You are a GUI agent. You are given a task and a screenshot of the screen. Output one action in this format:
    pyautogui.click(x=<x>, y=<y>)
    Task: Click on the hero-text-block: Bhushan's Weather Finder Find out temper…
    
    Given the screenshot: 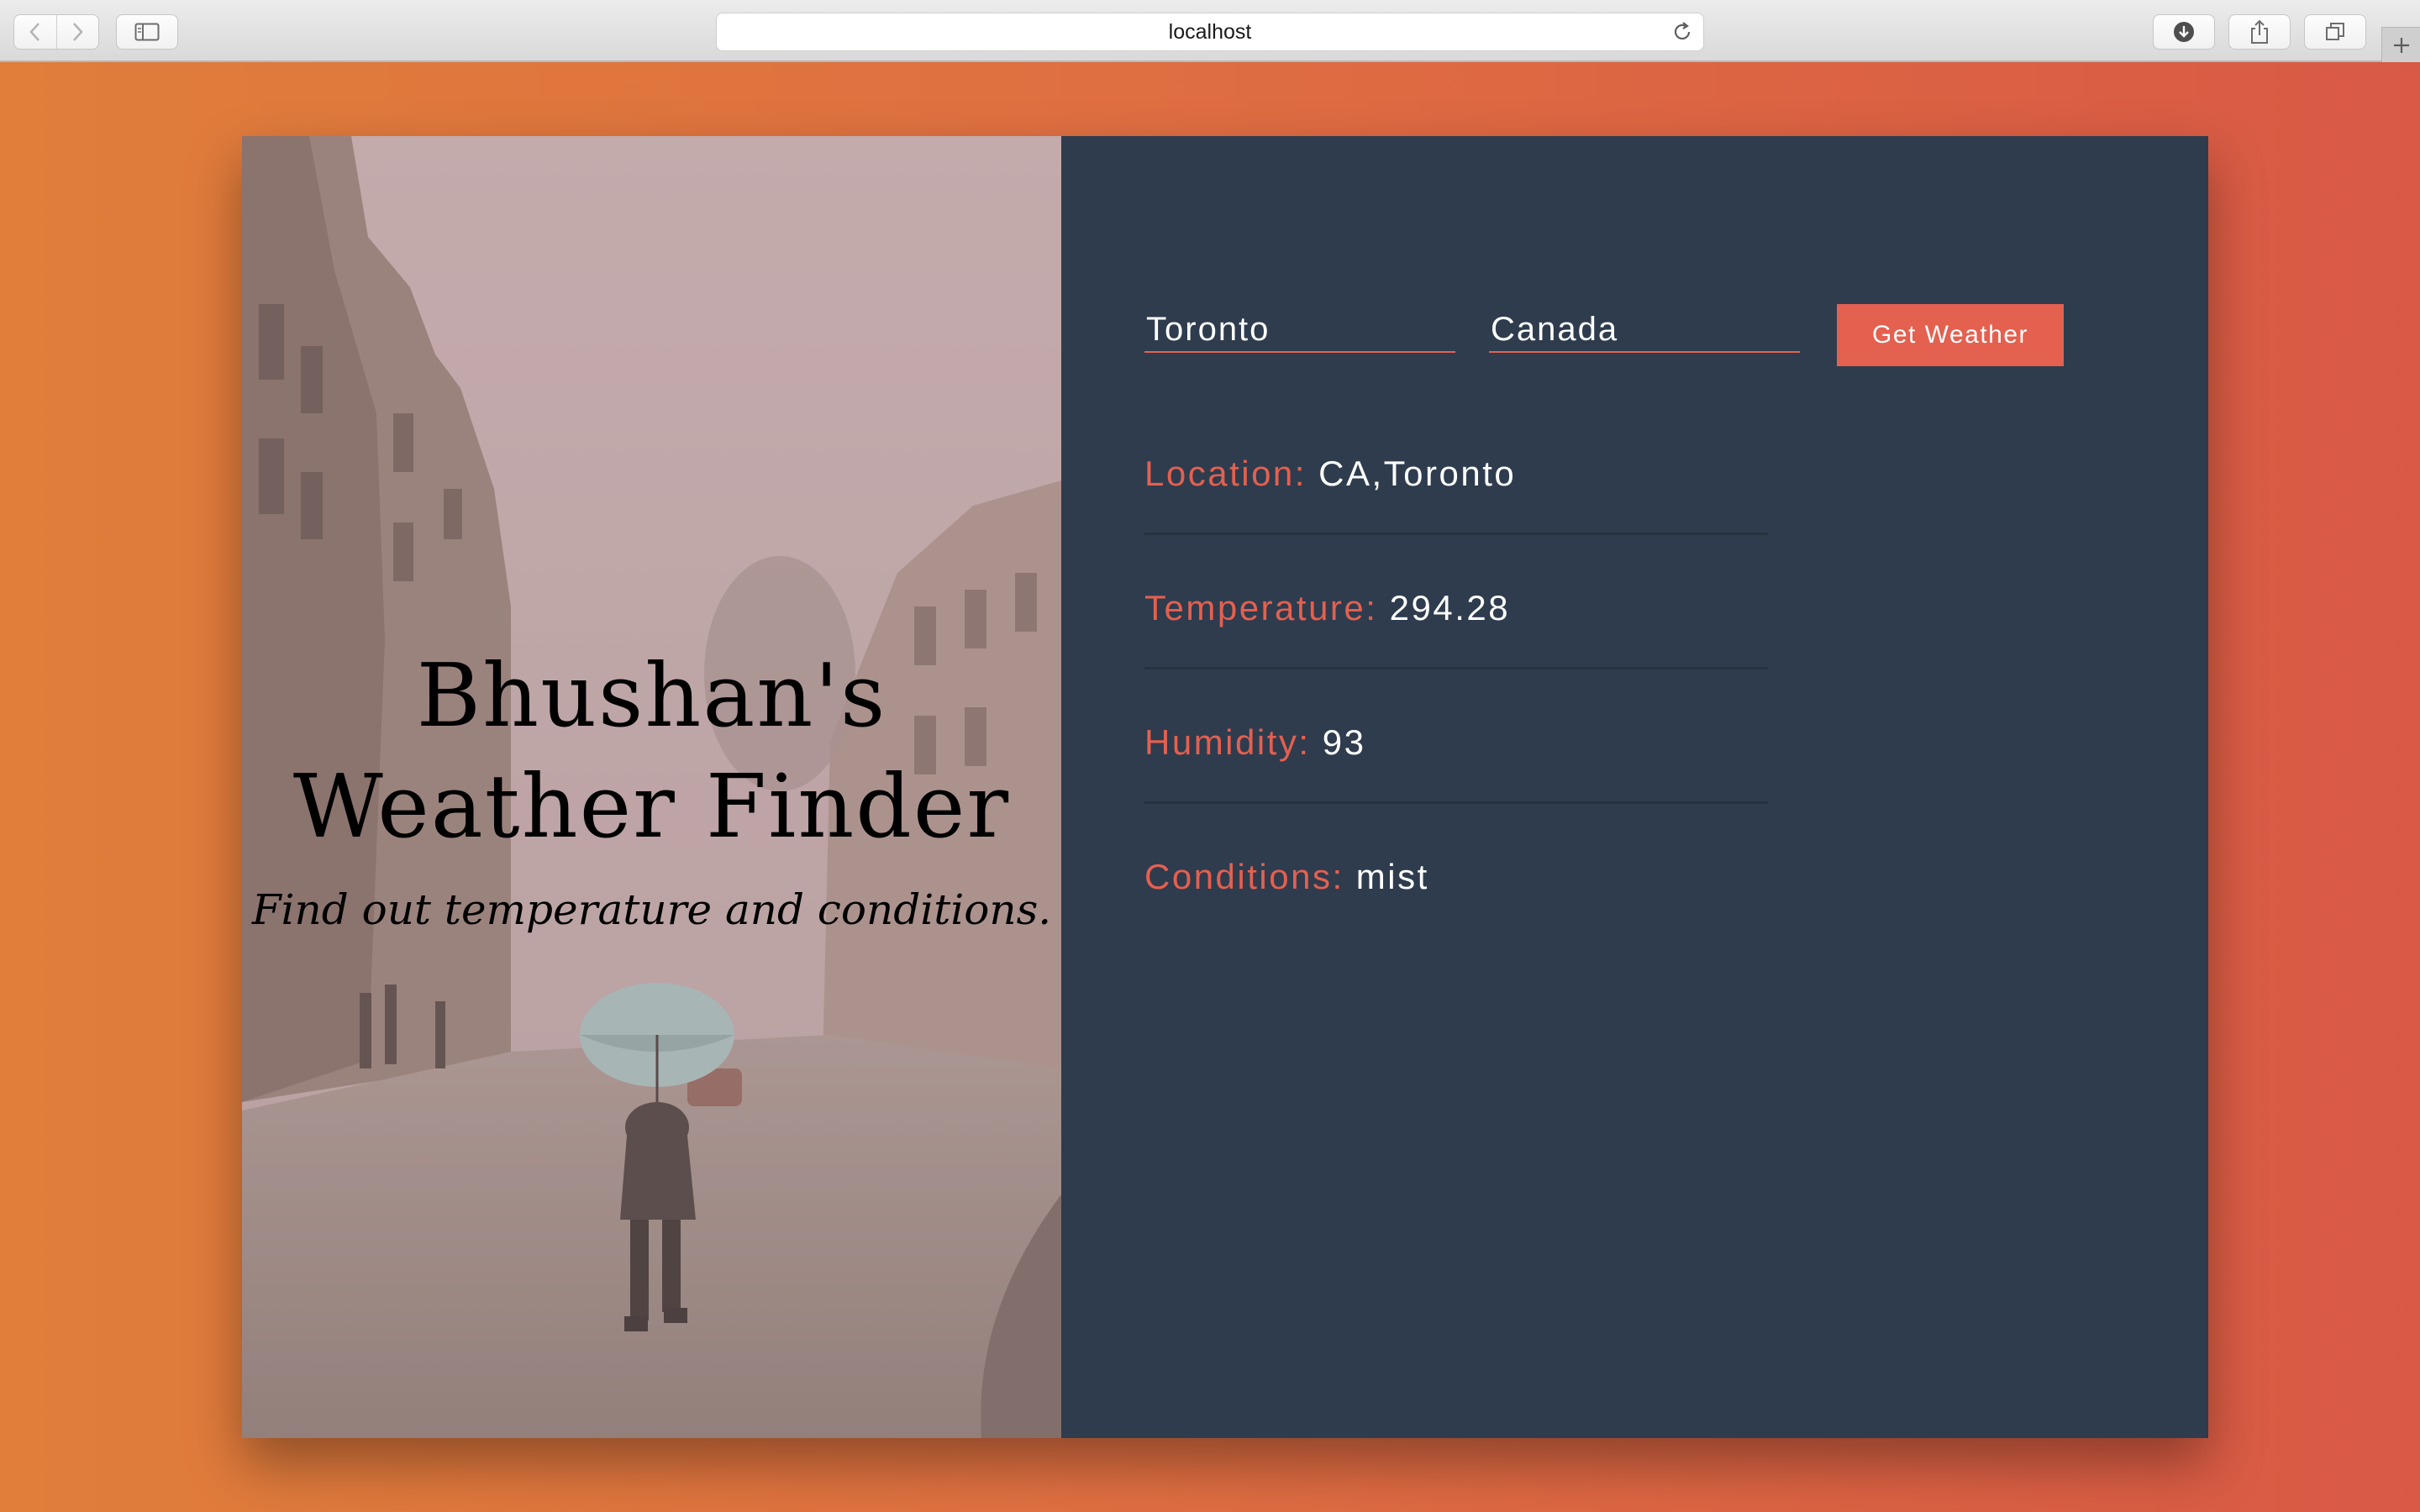 What is the action you would take?
    pyautogui.click(x=651, y=787)
    